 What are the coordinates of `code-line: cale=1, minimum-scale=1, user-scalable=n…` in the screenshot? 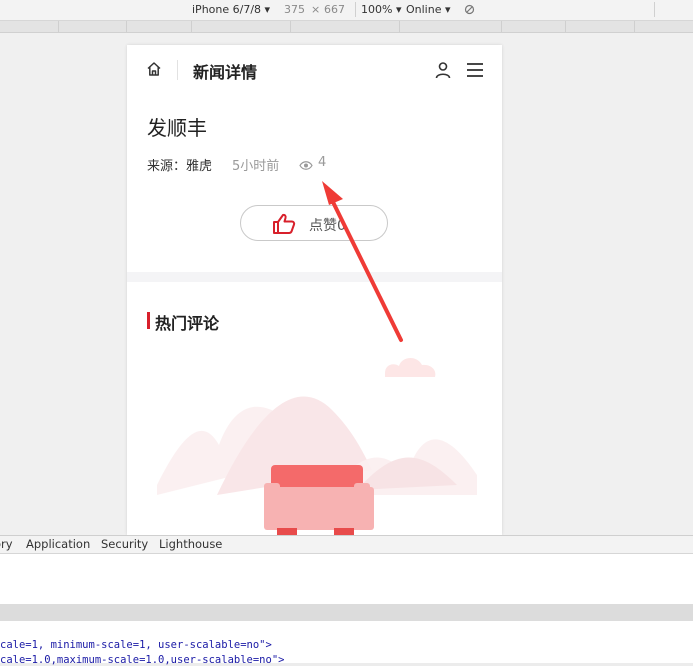 It's located at (136, 645).